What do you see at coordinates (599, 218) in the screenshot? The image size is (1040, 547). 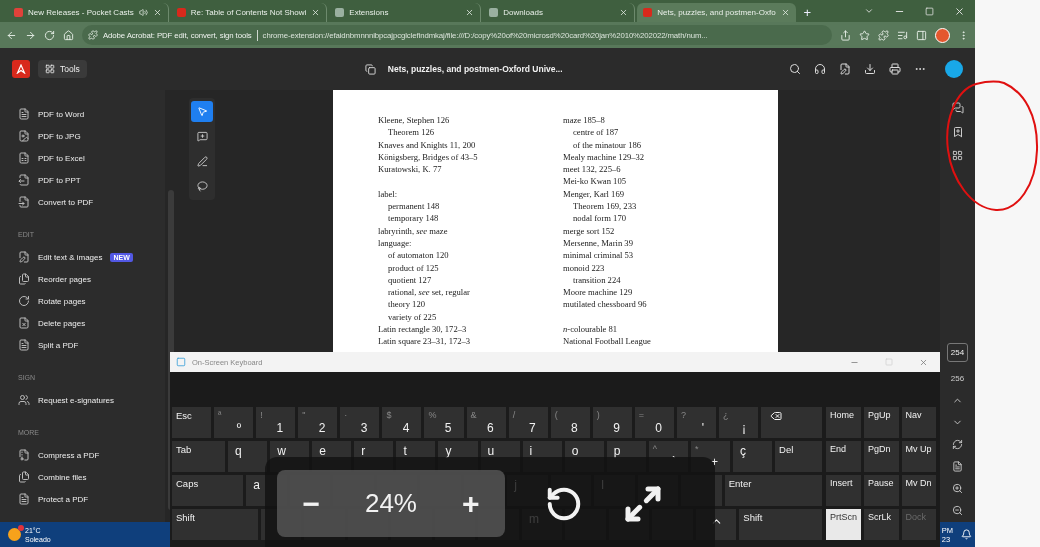 I see `index-entry: nodal form 170` at bounding box center [599, 218].